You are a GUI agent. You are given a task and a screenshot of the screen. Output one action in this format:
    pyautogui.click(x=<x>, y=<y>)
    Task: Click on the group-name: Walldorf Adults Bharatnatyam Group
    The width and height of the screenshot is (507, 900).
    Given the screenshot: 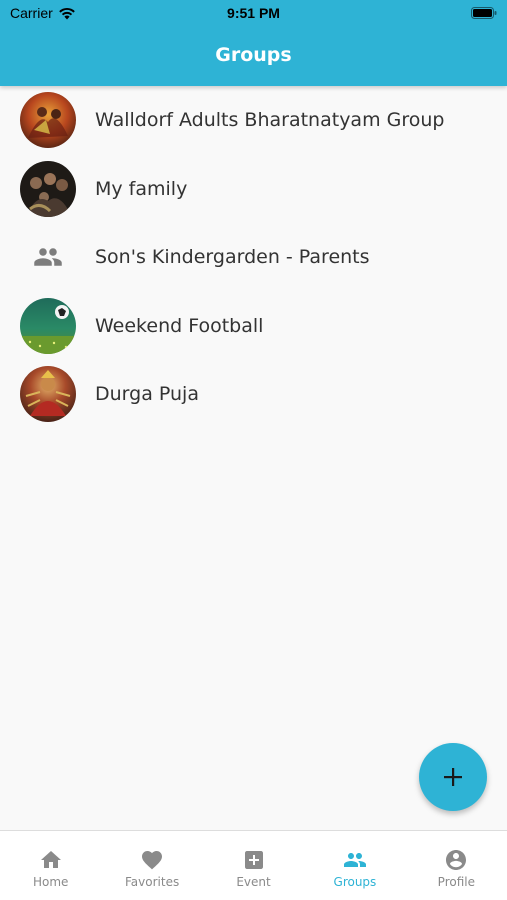 What is the action you would take?
    pyautogui.click(x=270, y=120)
    